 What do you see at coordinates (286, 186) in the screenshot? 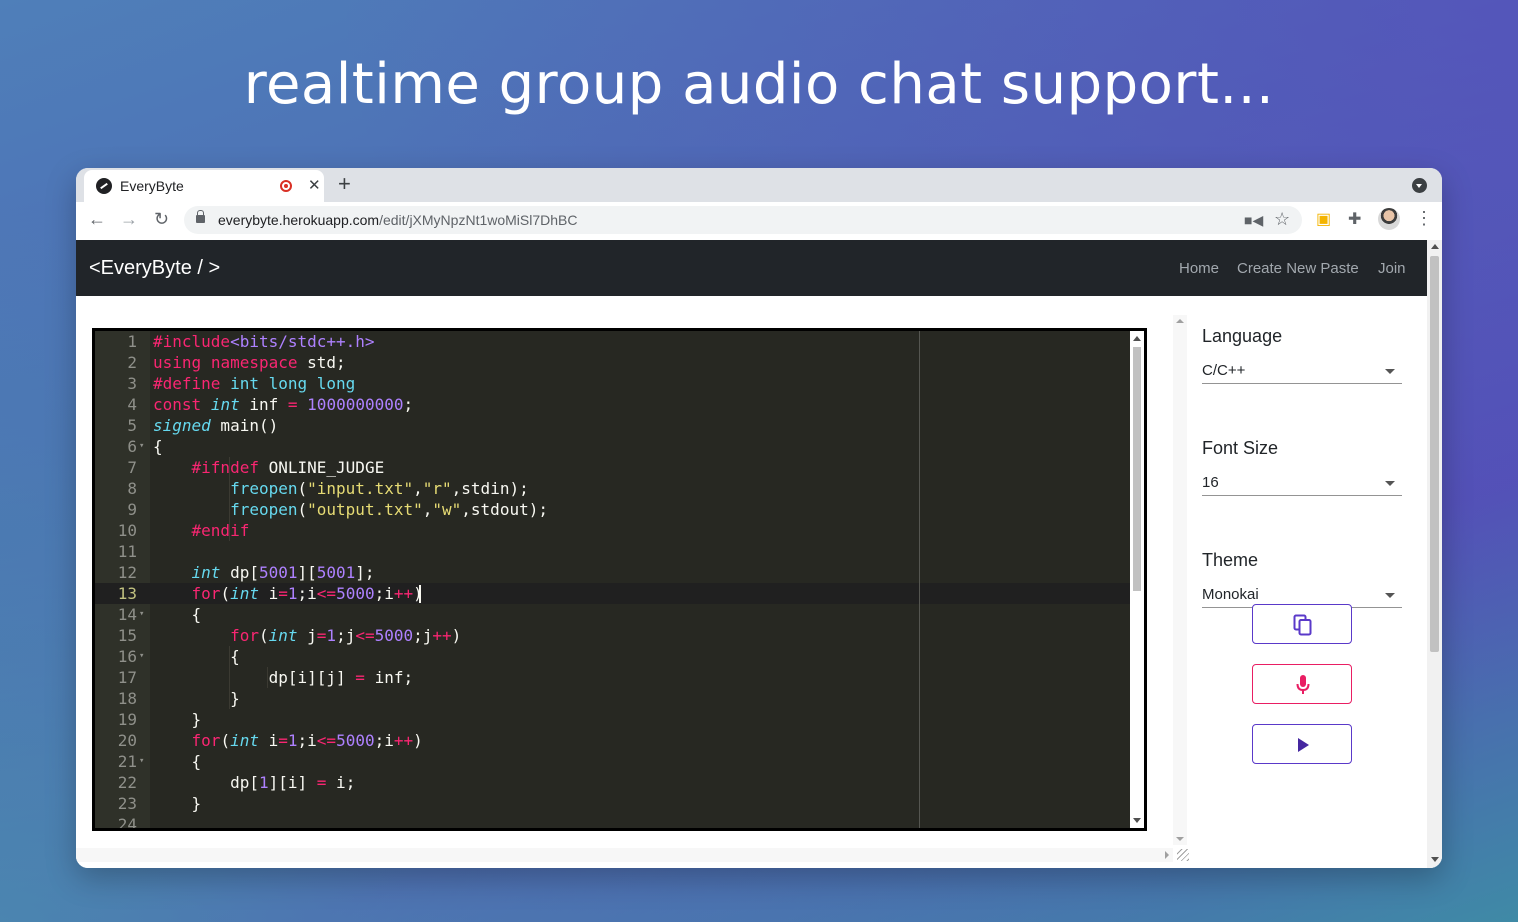
I see `recording-indicator-icon` at bounding box center [286, 186].